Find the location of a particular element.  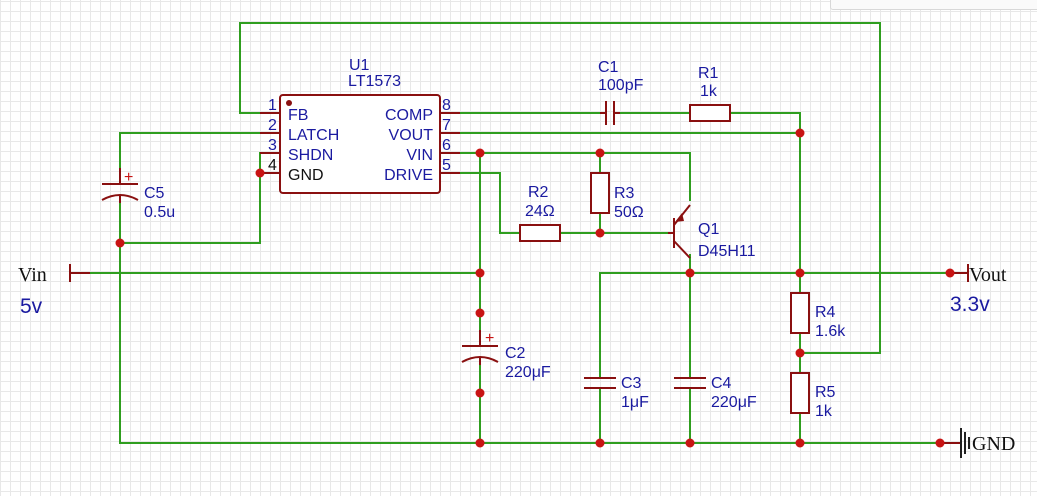

r4-value: 1.6k is located at coordinates (830, 331).